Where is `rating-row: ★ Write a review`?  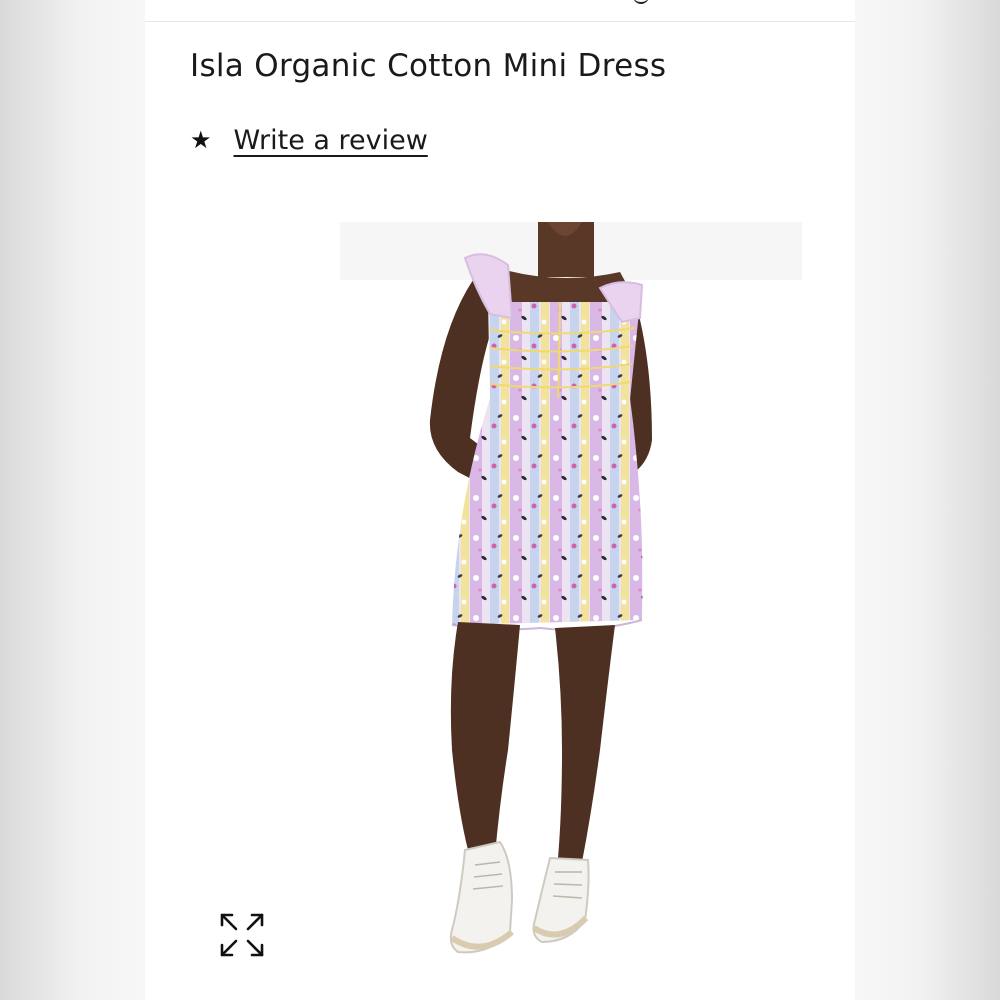 rating-row: ★ Write a review is located at coordinates (309, 140).